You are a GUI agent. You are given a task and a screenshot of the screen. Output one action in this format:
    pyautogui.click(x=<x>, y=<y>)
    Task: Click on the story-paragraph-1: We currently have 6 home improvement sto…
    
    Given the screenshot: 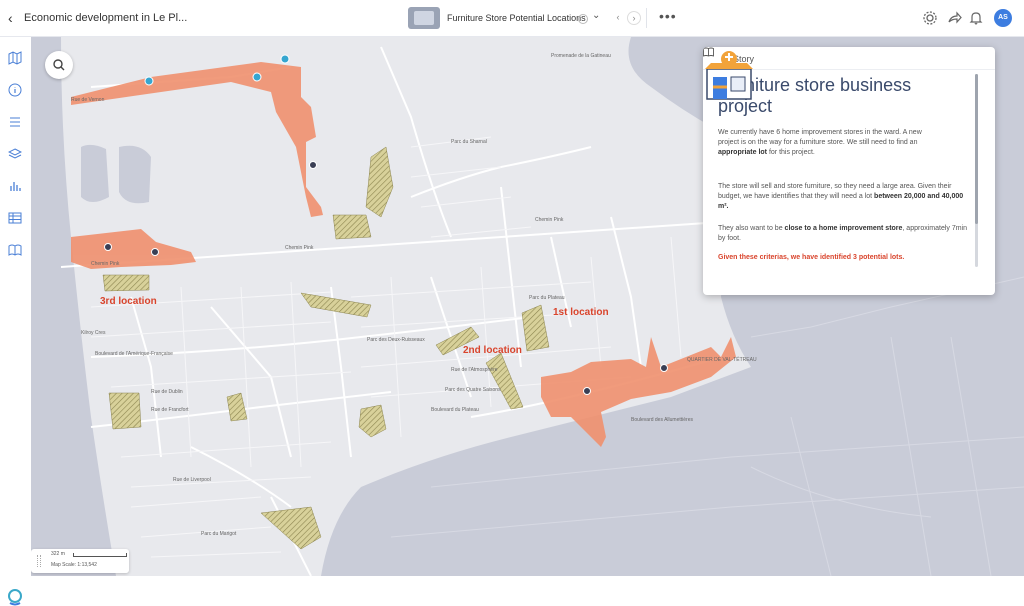 What is the action you would take?
    pyautogui.click(x=820, y=142)
    